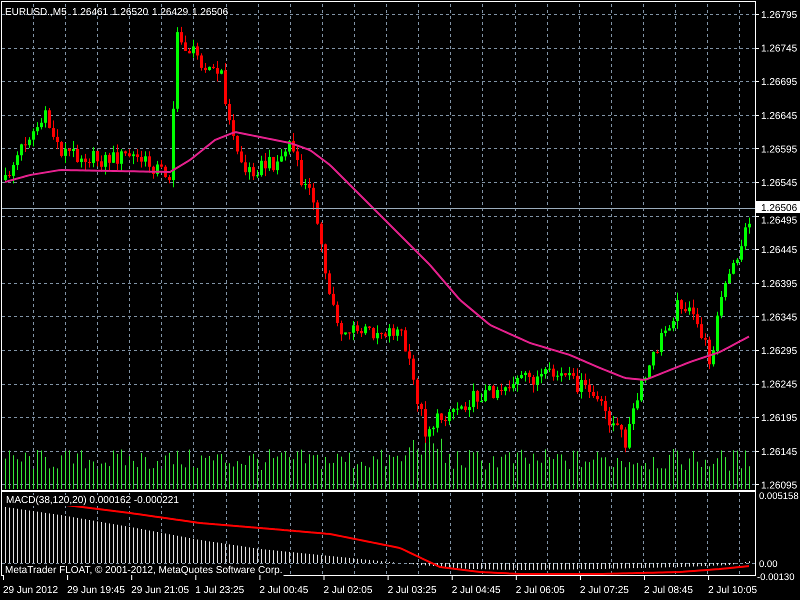 The image size is (800, 600). I want to click on time-label: 2 Jul 06:05, so click(540, 590).